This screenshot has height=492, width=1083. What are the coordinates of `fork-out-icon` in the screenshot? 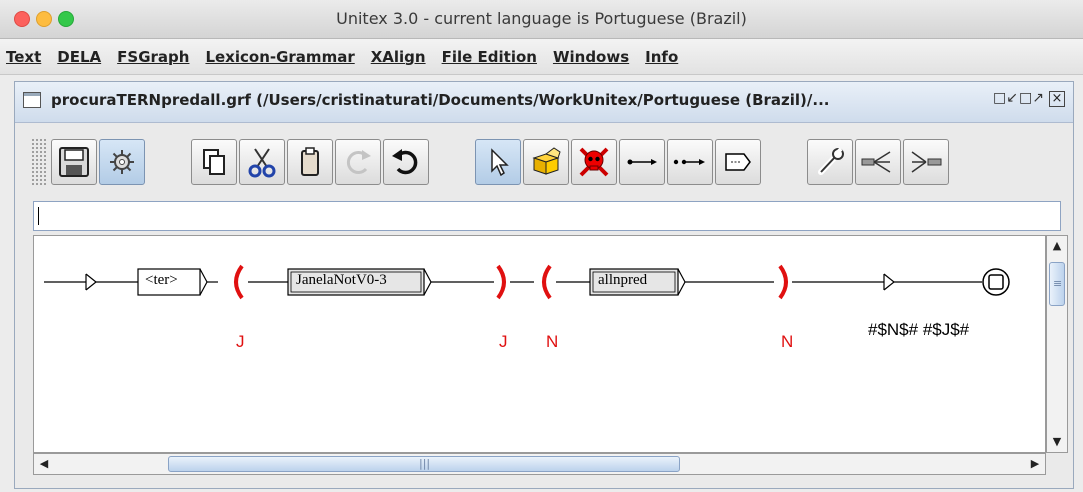 It's located at (876, 162).